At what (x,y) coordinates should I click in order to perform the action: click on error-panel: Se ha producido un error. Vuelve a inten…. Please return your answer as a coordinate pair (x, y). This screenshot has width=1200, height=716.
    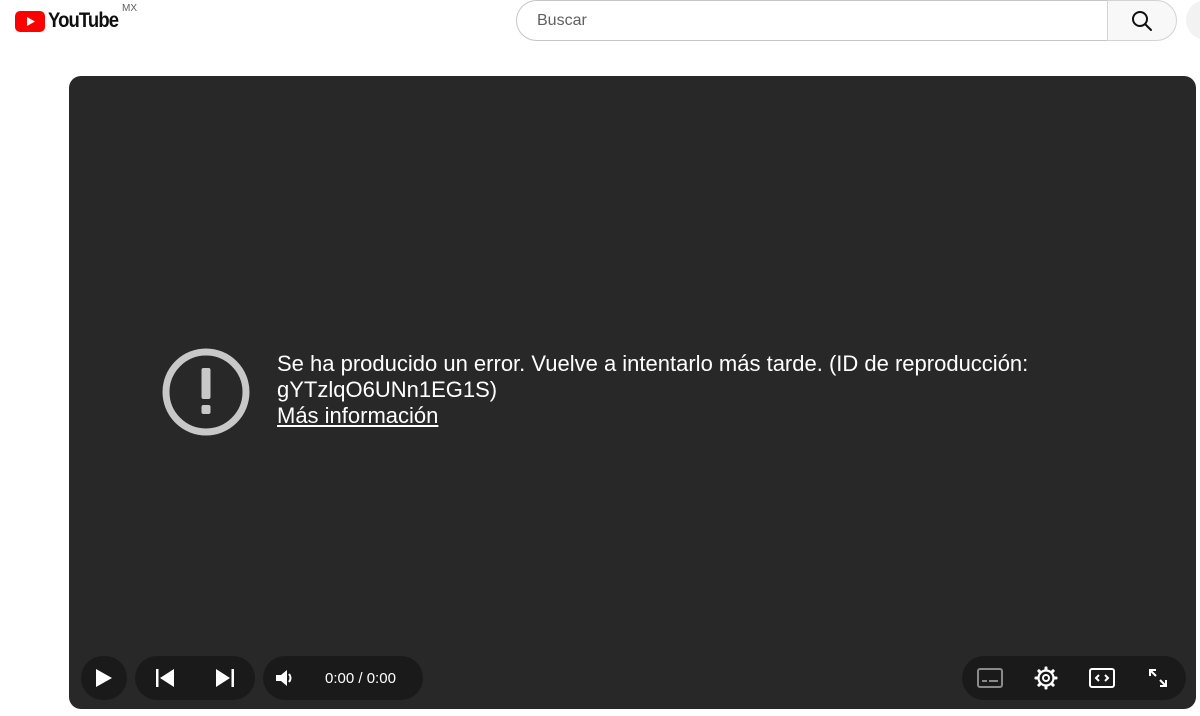
    Looking at the image, I should click on (662, 398).